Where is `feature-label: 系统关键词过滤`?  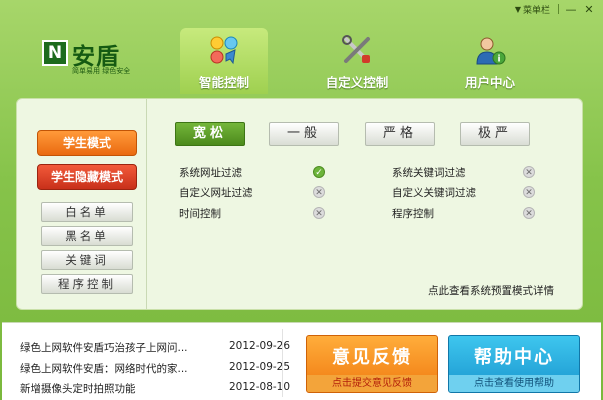 feature-label: 系统关键词过滤 is located at coordinates (429, 173).